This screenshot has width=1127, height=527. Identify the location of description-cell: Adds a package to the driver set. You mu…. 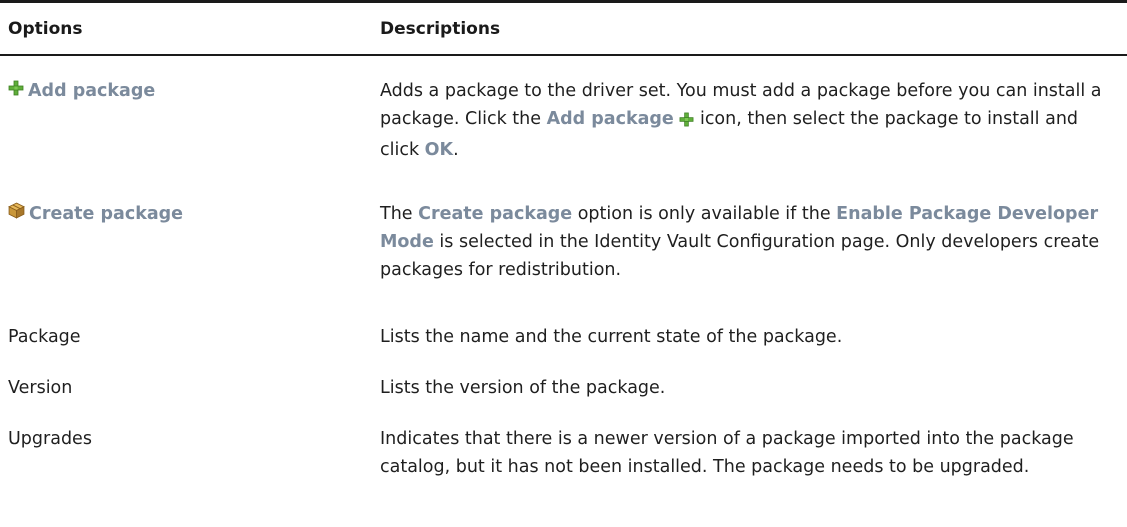
(753, 120).